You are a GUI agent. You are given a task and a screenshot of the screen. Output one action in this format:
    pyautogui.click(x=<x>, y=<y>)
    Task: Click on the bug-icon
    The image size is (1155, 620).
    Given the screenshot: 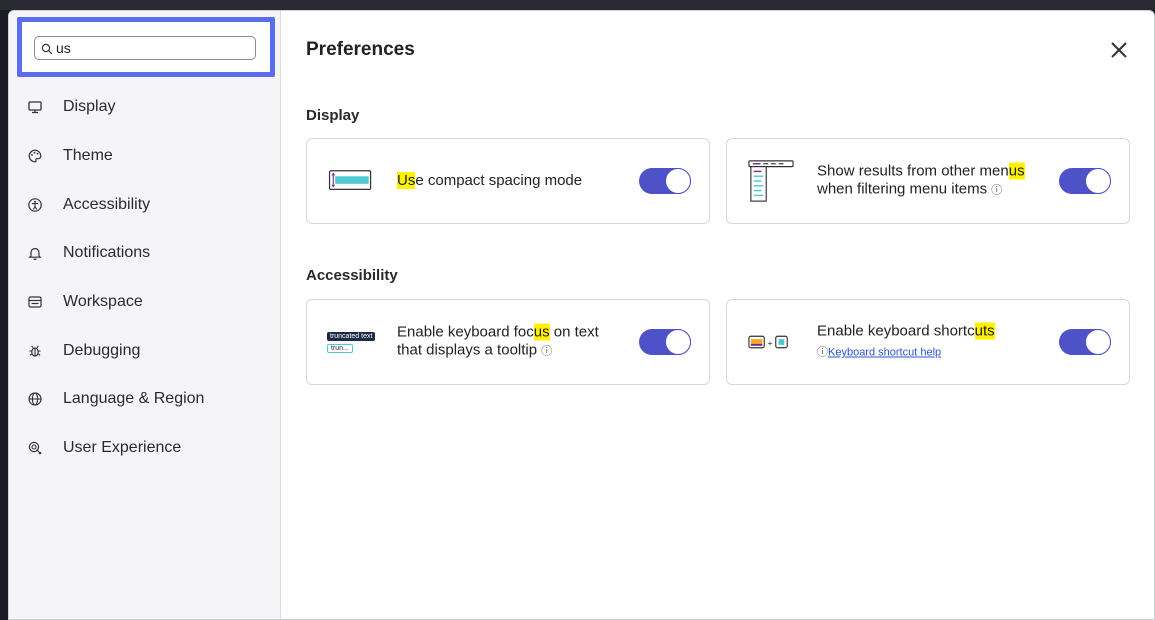 What is the action you would take?
    pyautogui.click(x=35, y=351)
    